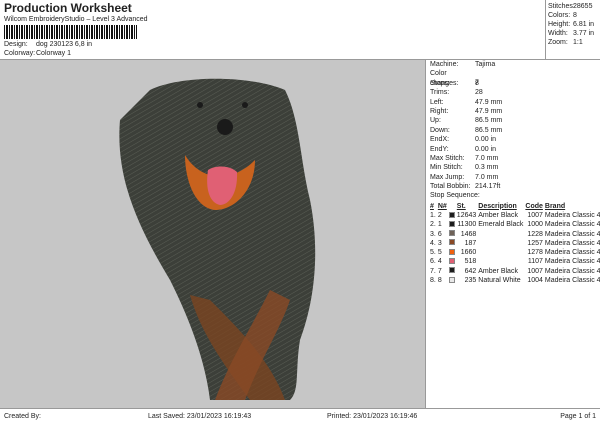 The width and height of the screenshot is (600, 424). What do you see at coordinates (442, 206) in the screenshot?
I see `column-header: N#` at bounding box center [442, 206].